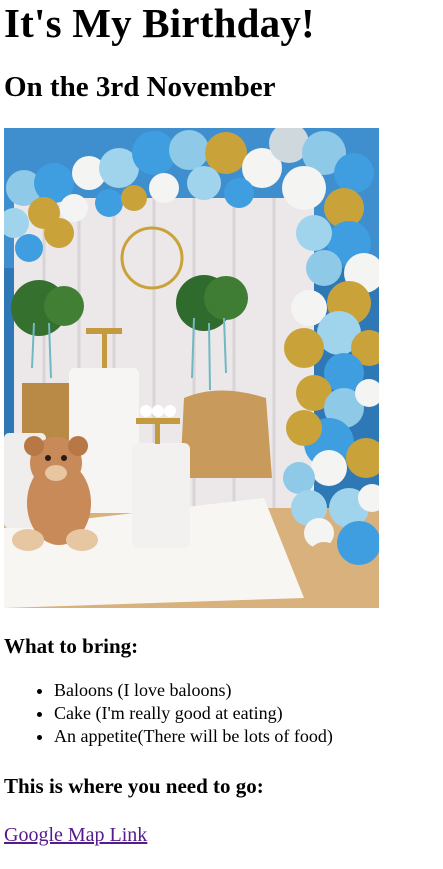  What do you see at coordinates (244, 690) in the screenshot?
I see `list-item: Baloons (I love baloons)` at bounding box center [244, 690].